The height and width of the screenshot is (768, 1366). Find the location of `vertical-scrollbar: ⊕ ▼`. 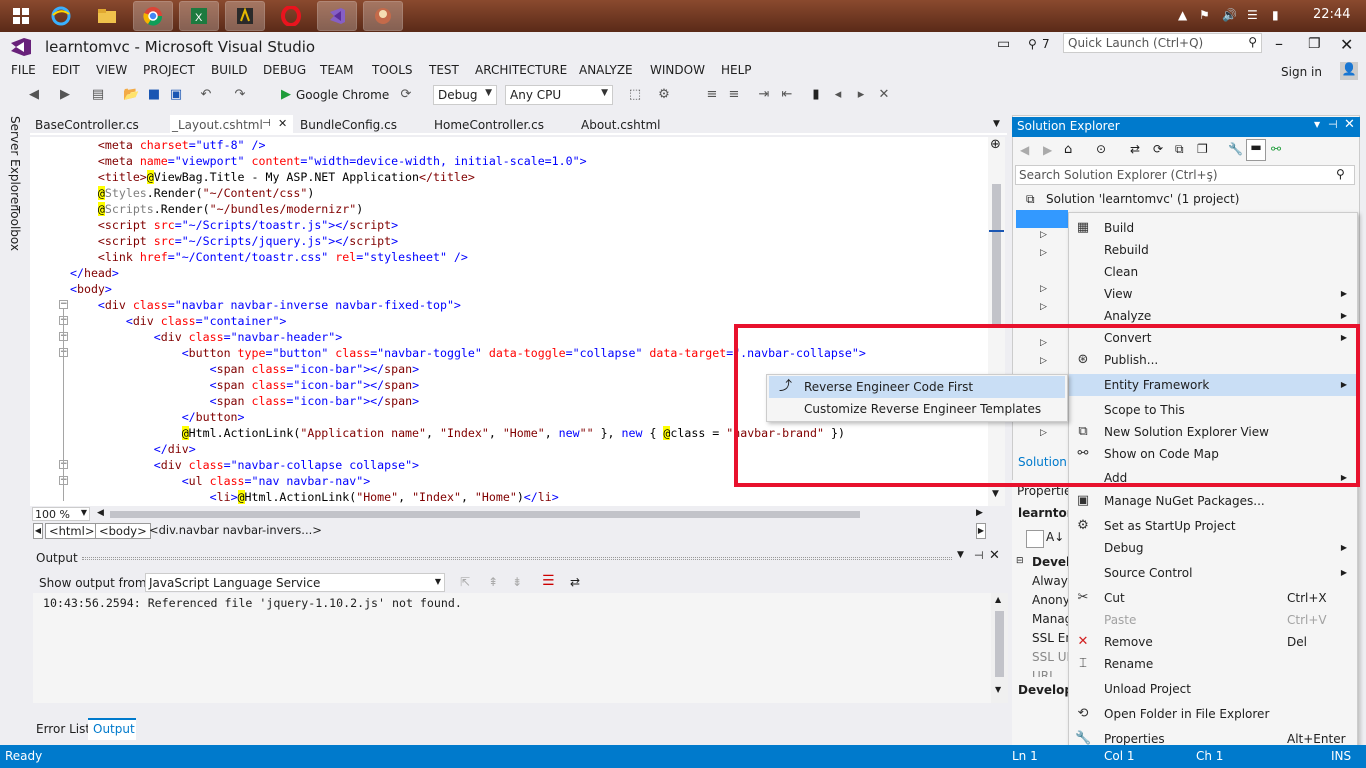

vertical-scrollbar: ⊕ ▼ is located at coordinates (996, 321).